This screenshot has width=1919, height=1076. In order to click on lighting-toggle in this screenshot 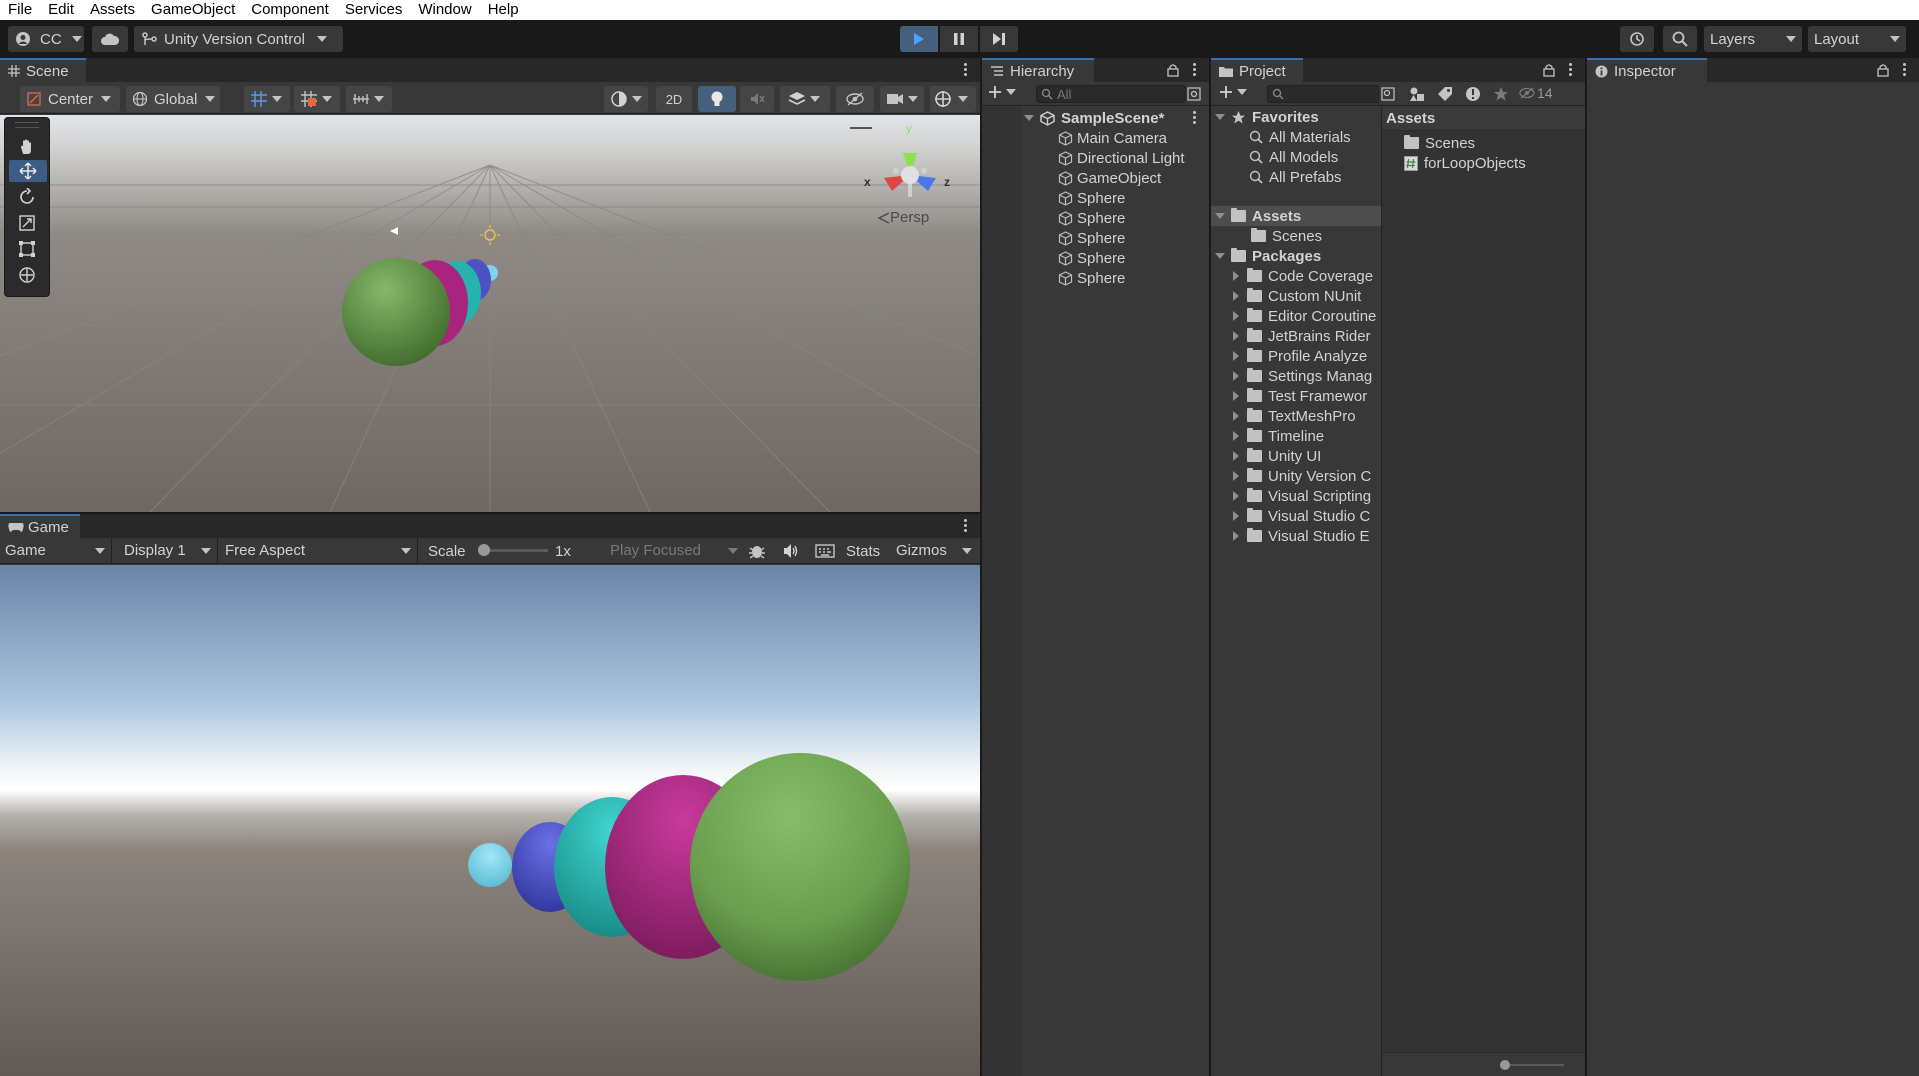, I will do `click(717, 99)`.